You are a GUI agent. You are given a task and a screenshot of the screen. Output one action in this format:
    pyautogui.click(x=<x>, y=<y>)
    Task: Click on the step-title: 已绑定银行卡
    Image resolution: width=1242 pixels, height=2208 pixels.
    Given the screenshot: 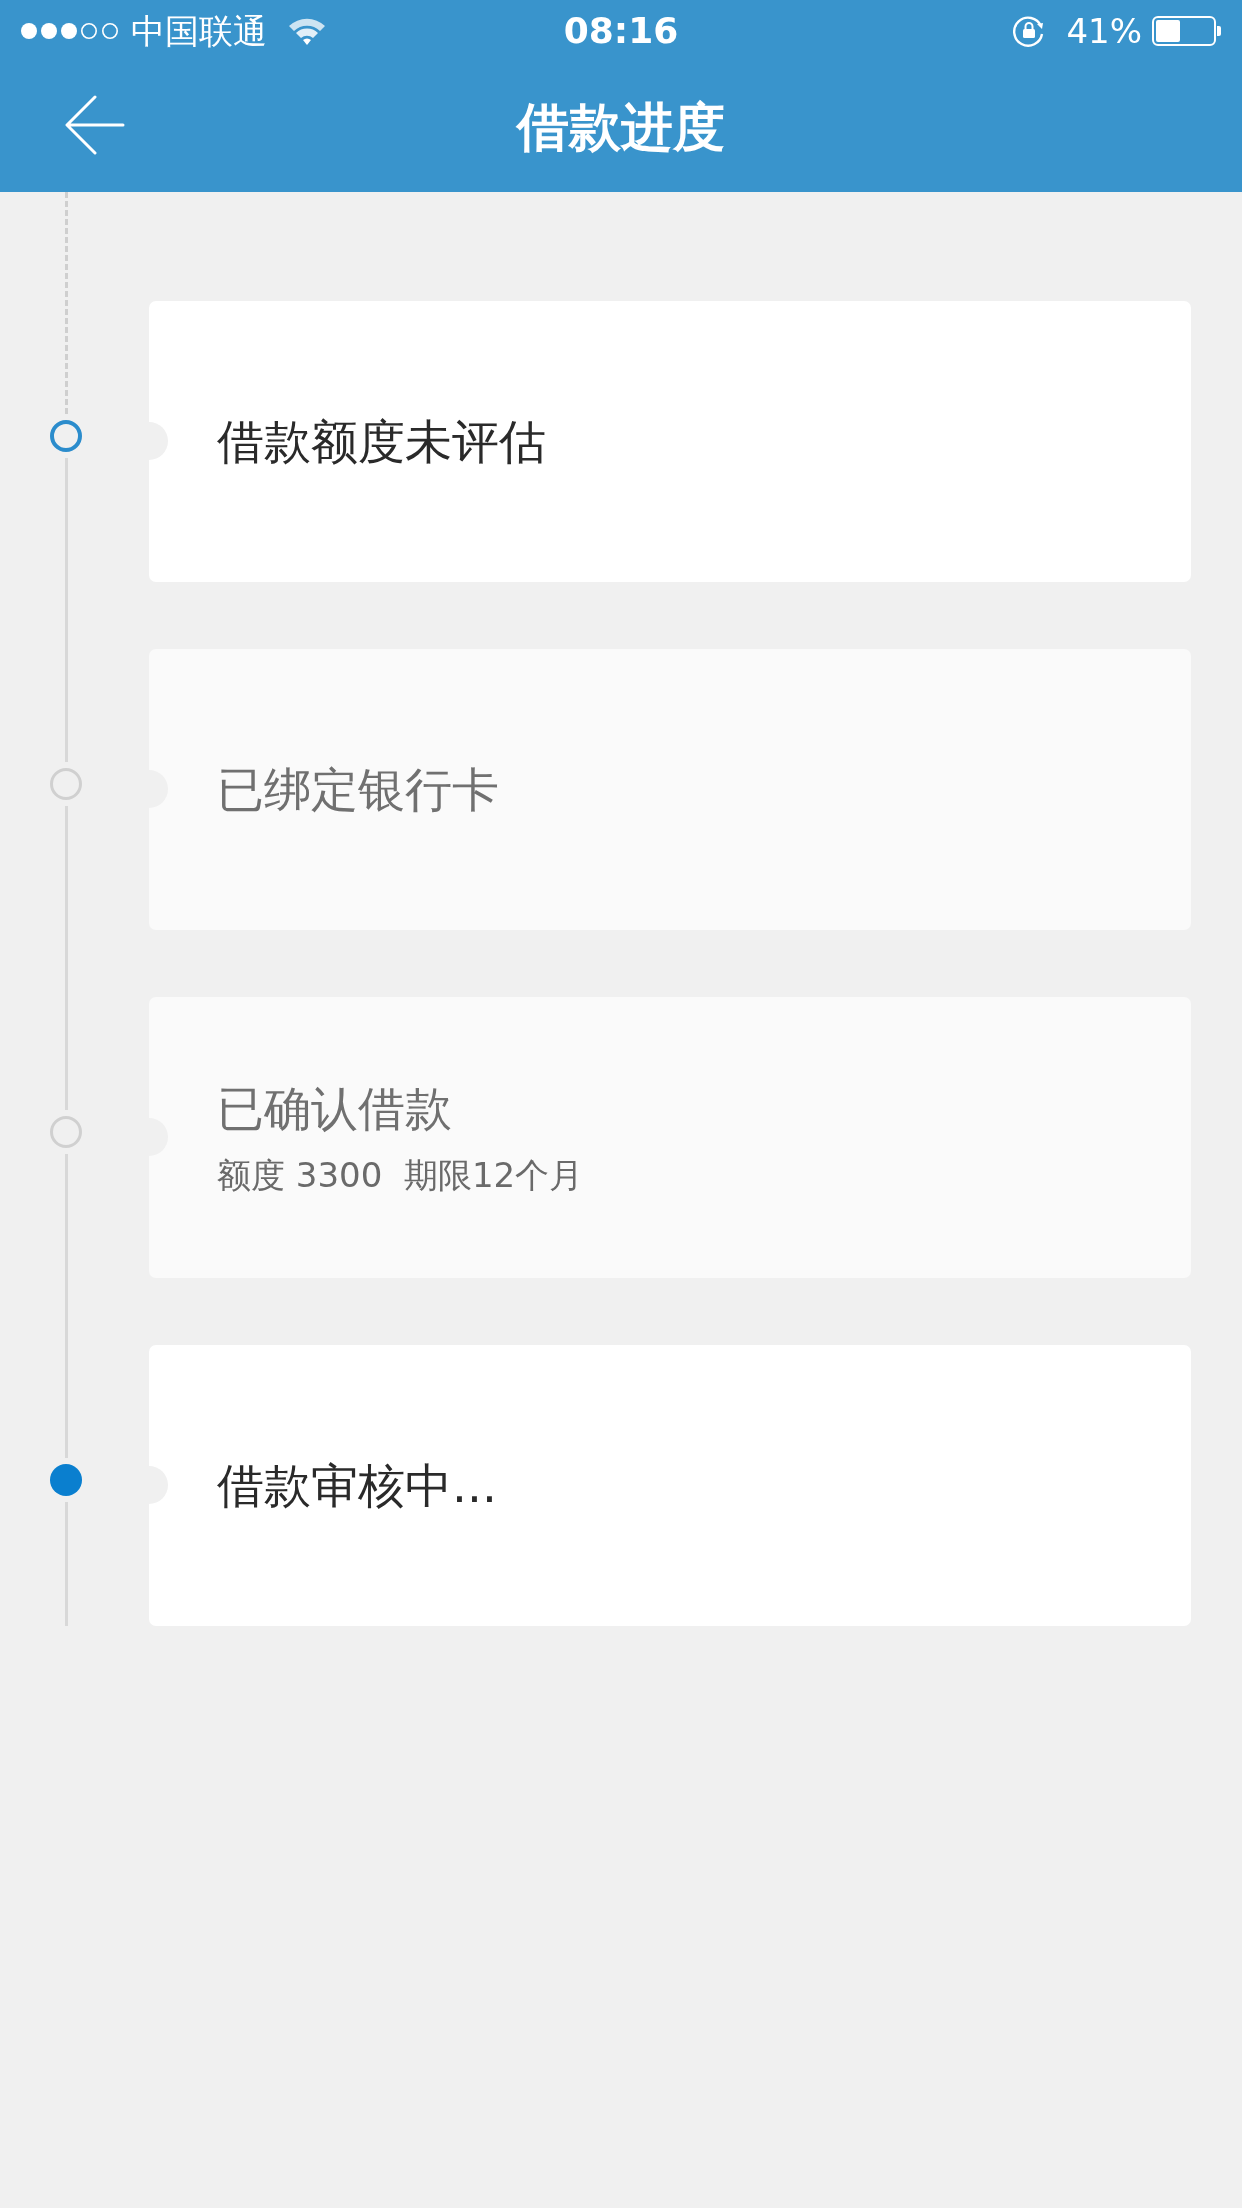 What is the action you would take?
    pyautogui.click(x=358, y=789)
    